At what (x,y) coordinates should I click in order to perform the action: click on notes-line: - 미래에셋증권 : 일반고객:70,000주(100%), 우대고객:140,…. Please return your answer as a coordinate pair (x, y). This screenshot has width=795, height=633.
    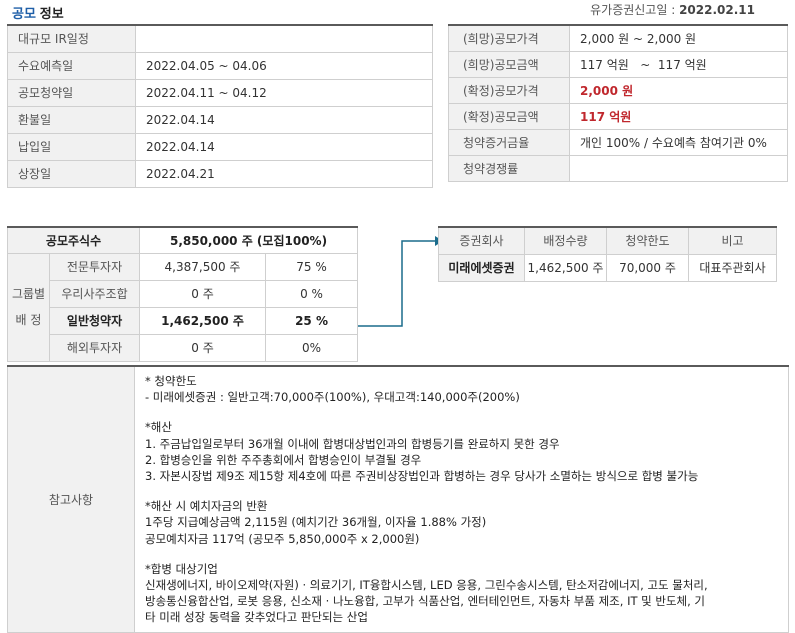
    Looking at the image, I should click on (332, 397).